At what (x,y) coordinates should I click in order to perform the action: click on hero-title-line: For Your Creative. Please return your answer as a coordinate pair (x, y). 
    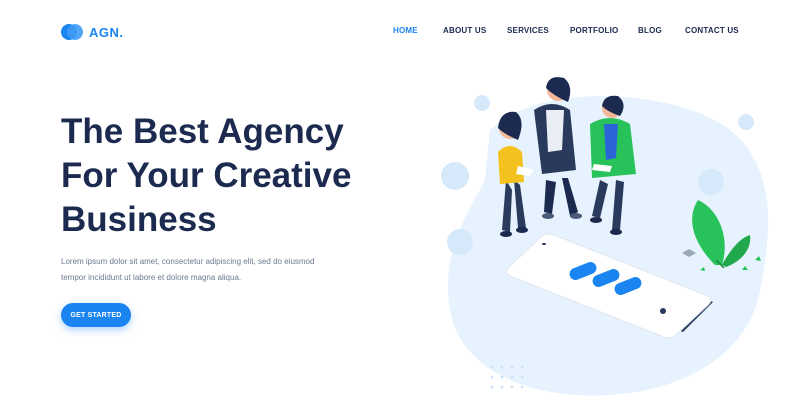
    Looking at the image, I should click on (206, 175).